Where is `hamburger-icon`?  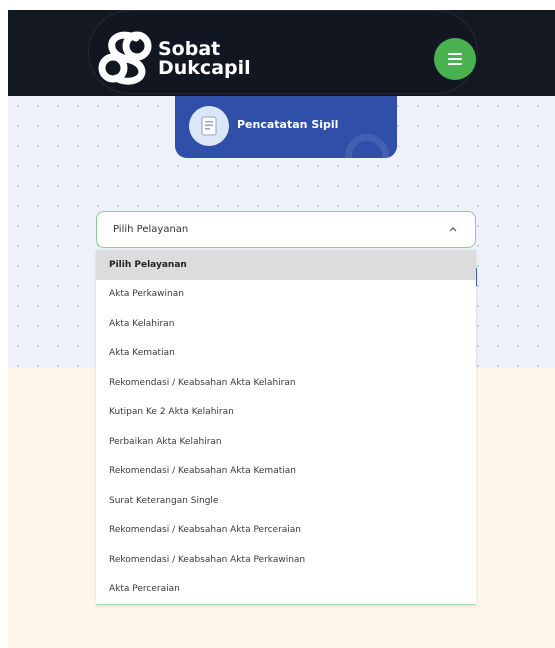
hamburger-icon is located at coordinates (455, 59).